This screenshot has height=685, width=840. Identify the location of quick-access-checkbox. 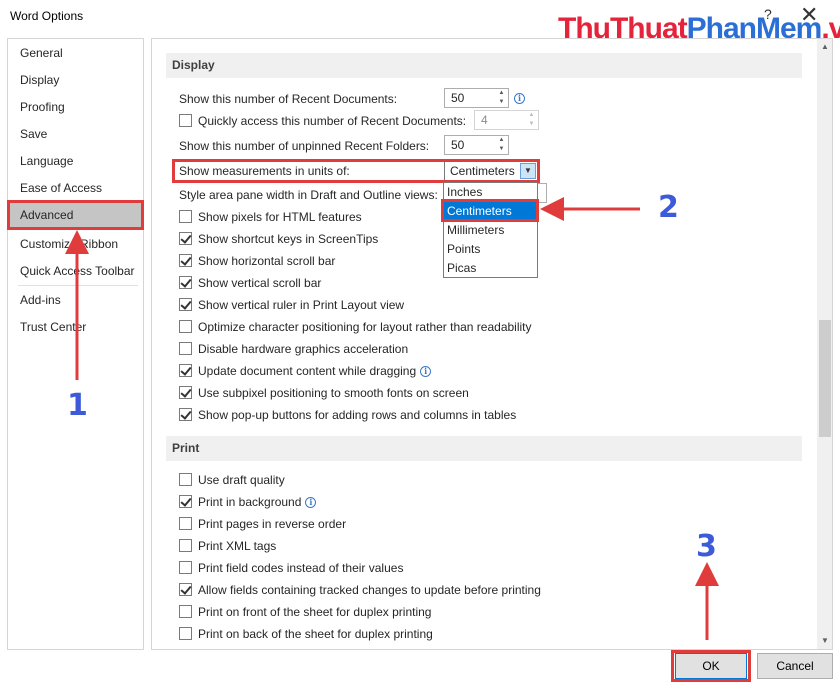
(185, 120).